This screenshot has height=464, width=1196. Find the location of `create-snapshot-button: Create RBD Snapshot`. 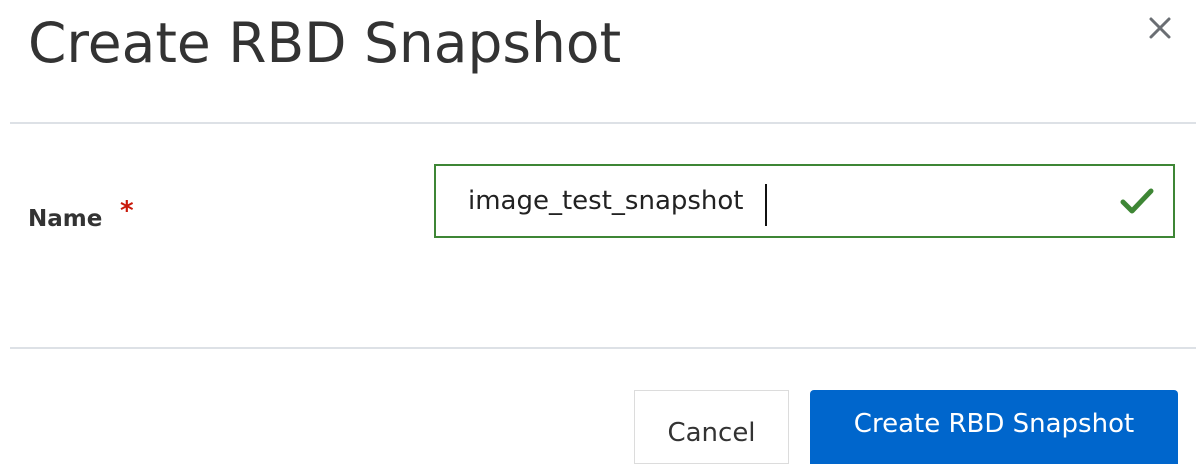

create-snapshot-button: Create RBD Snapshot is located at coordinates (994, 427).